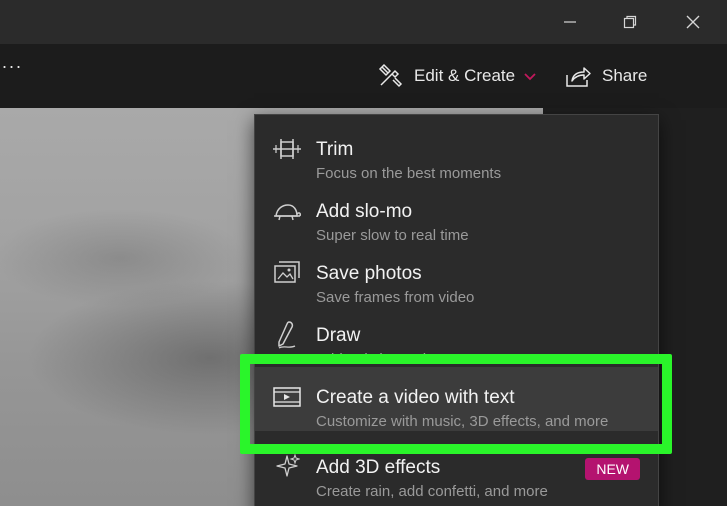  I want to click on share-icon, so click(578, 77).